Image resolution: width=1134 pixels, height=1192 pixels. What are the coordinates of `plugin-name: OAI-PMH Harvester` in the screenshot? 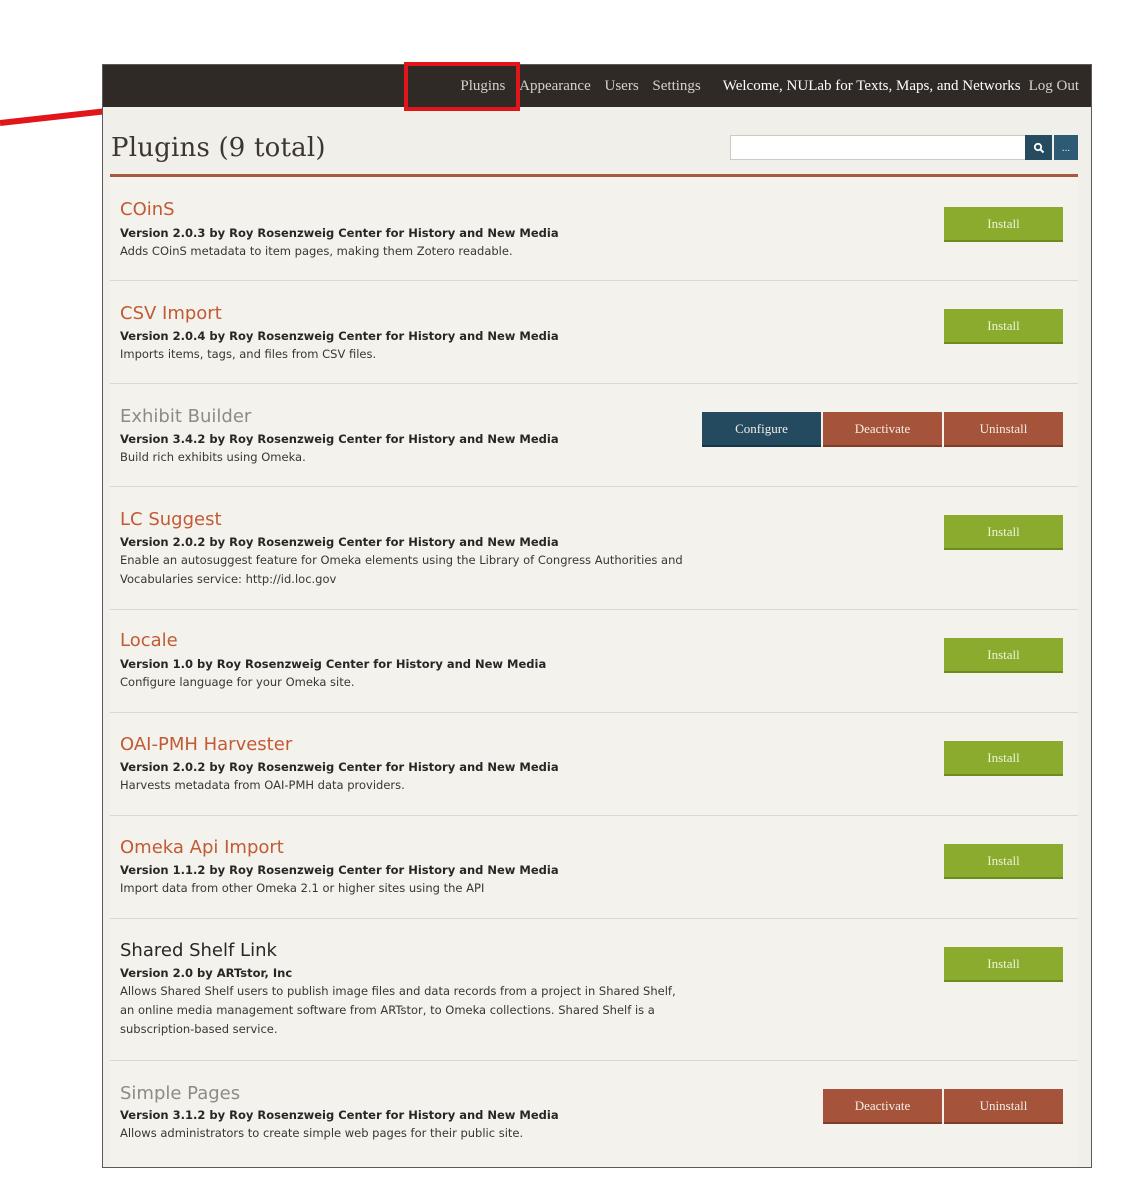 It's located at (206, 744).